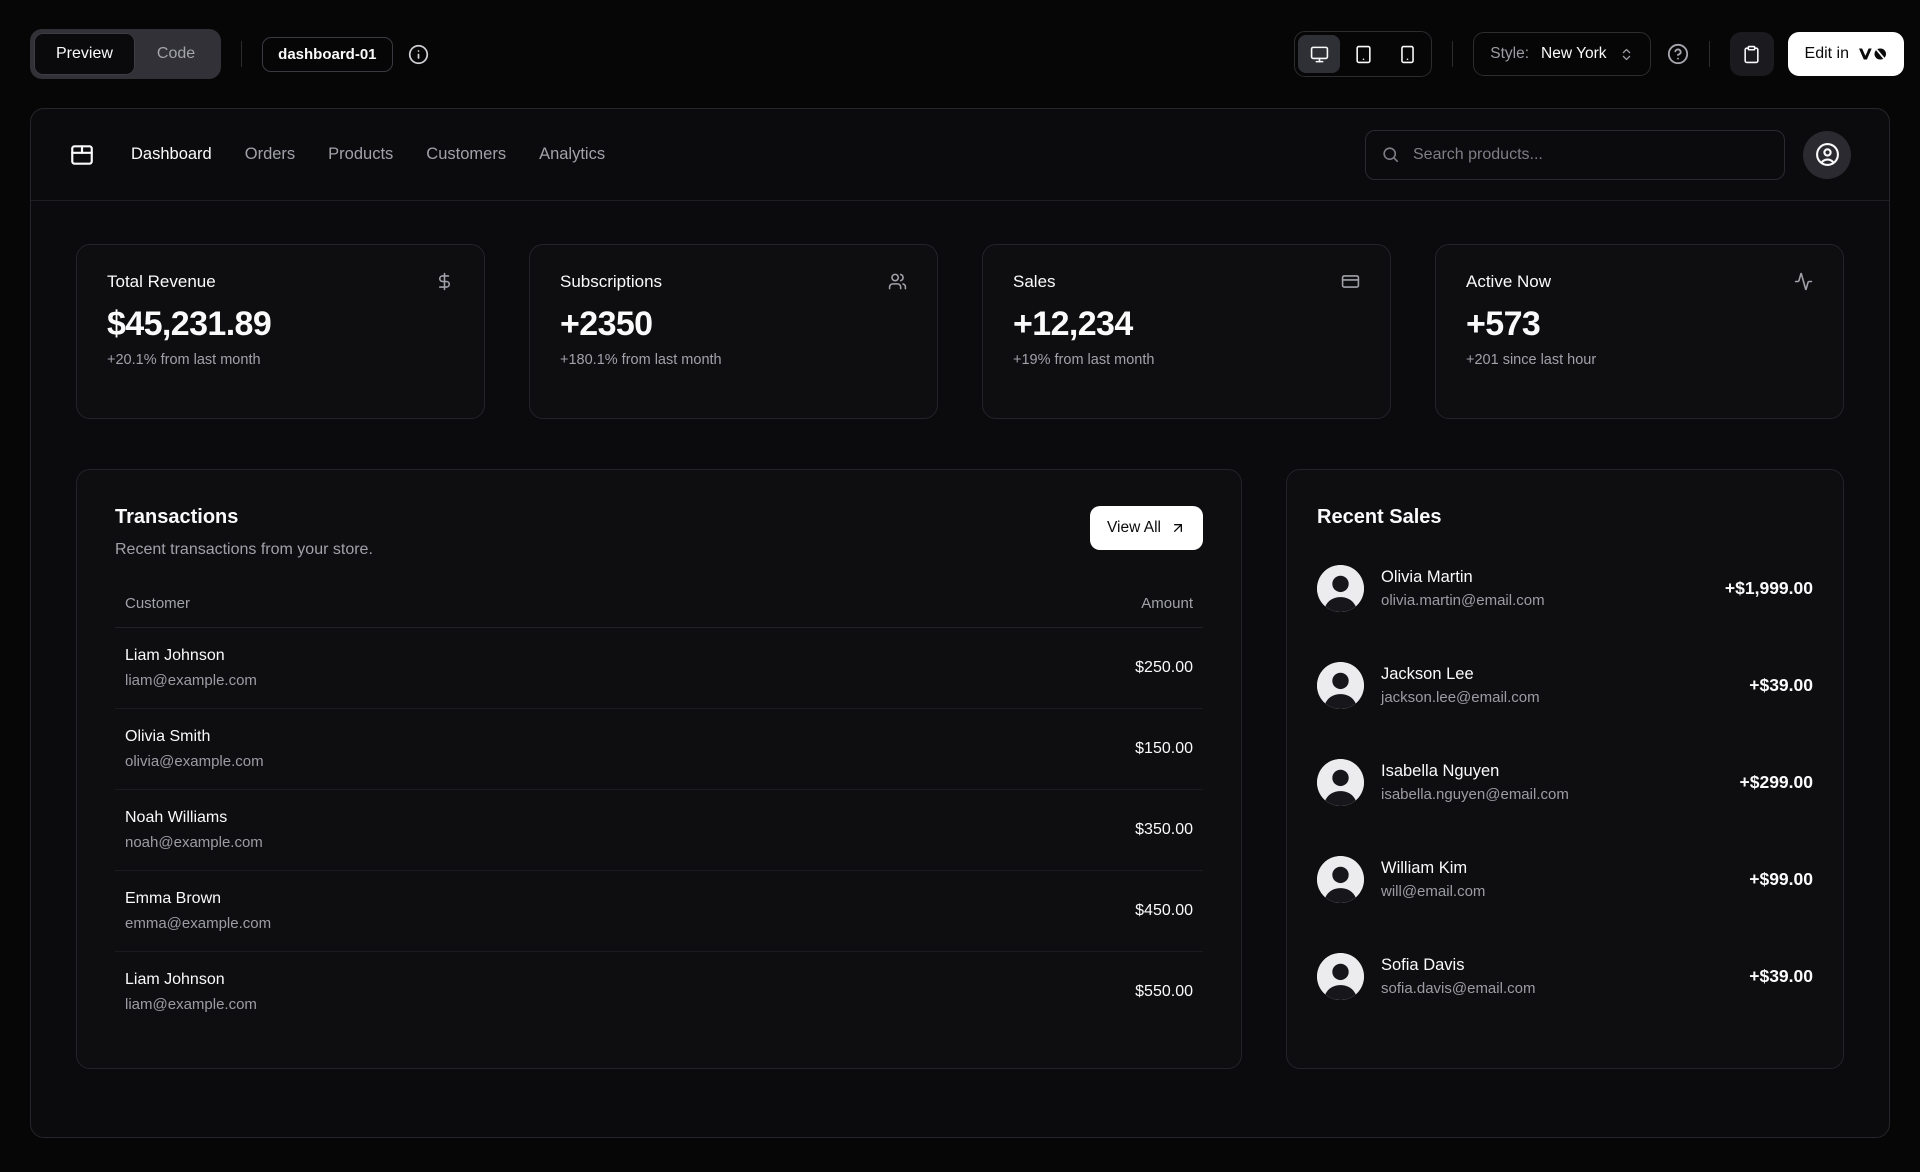  I want to click on monitor-toggle, so click(1319, 54).